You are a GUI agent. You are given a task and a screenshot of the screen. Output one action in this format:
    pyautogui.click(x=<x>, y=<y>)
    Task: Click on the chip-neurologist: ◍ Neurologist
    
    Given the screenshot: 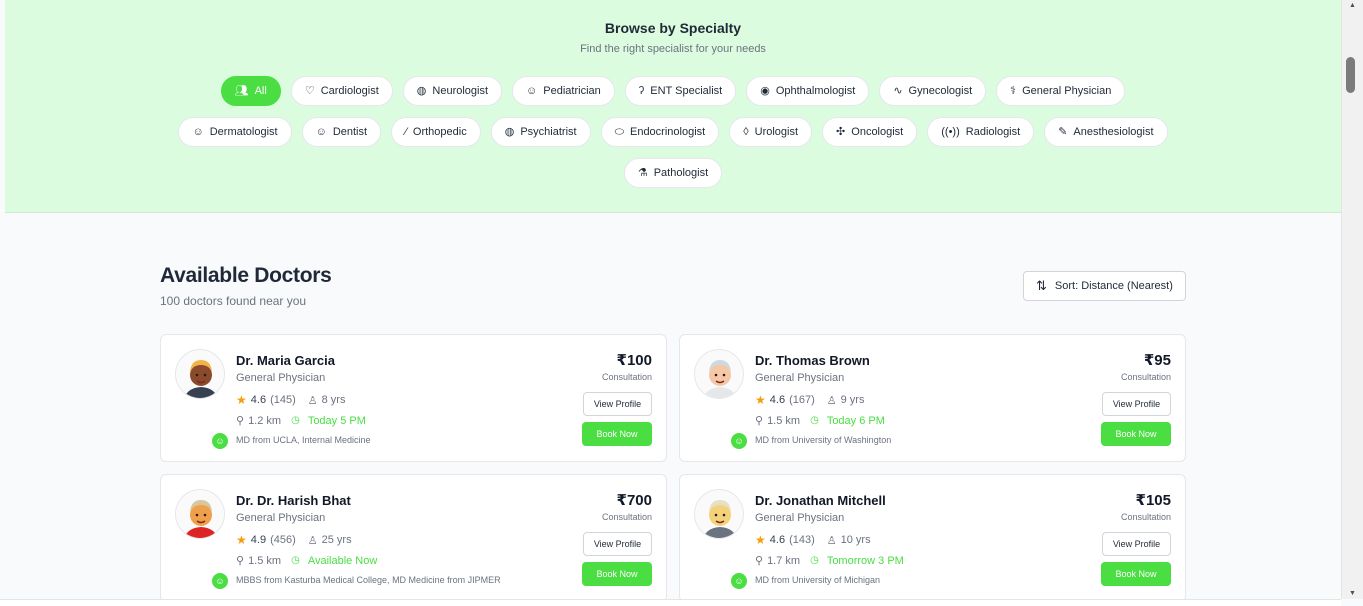 What is the action you would take?
    pyautogui.click(x=452, y=91)
    